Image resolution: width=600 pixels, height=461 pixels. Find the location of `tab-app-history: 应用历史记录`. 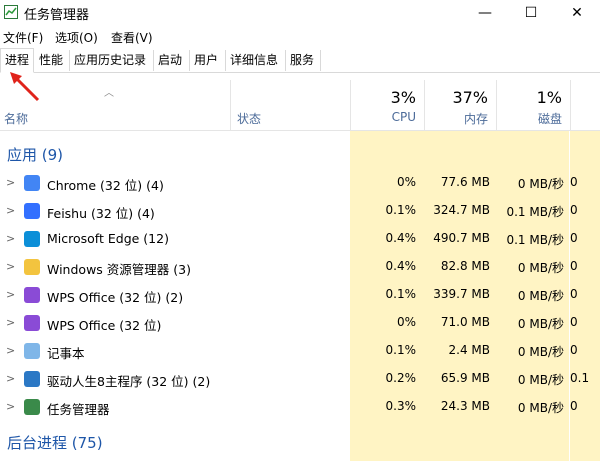

tab-app-history: 应用历史记录 is located at coordinates (112, 60).